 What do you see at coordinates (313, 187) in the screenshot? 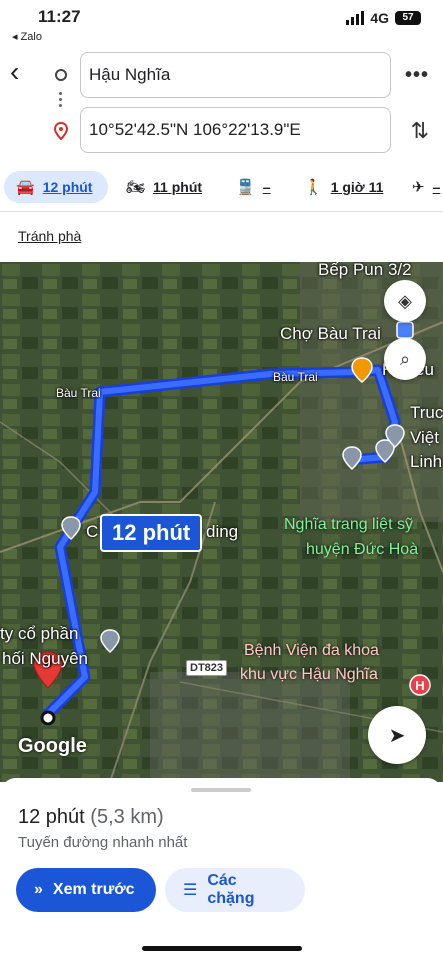
I see `walk-icon: 🚶` at bounding box center [313, 187].